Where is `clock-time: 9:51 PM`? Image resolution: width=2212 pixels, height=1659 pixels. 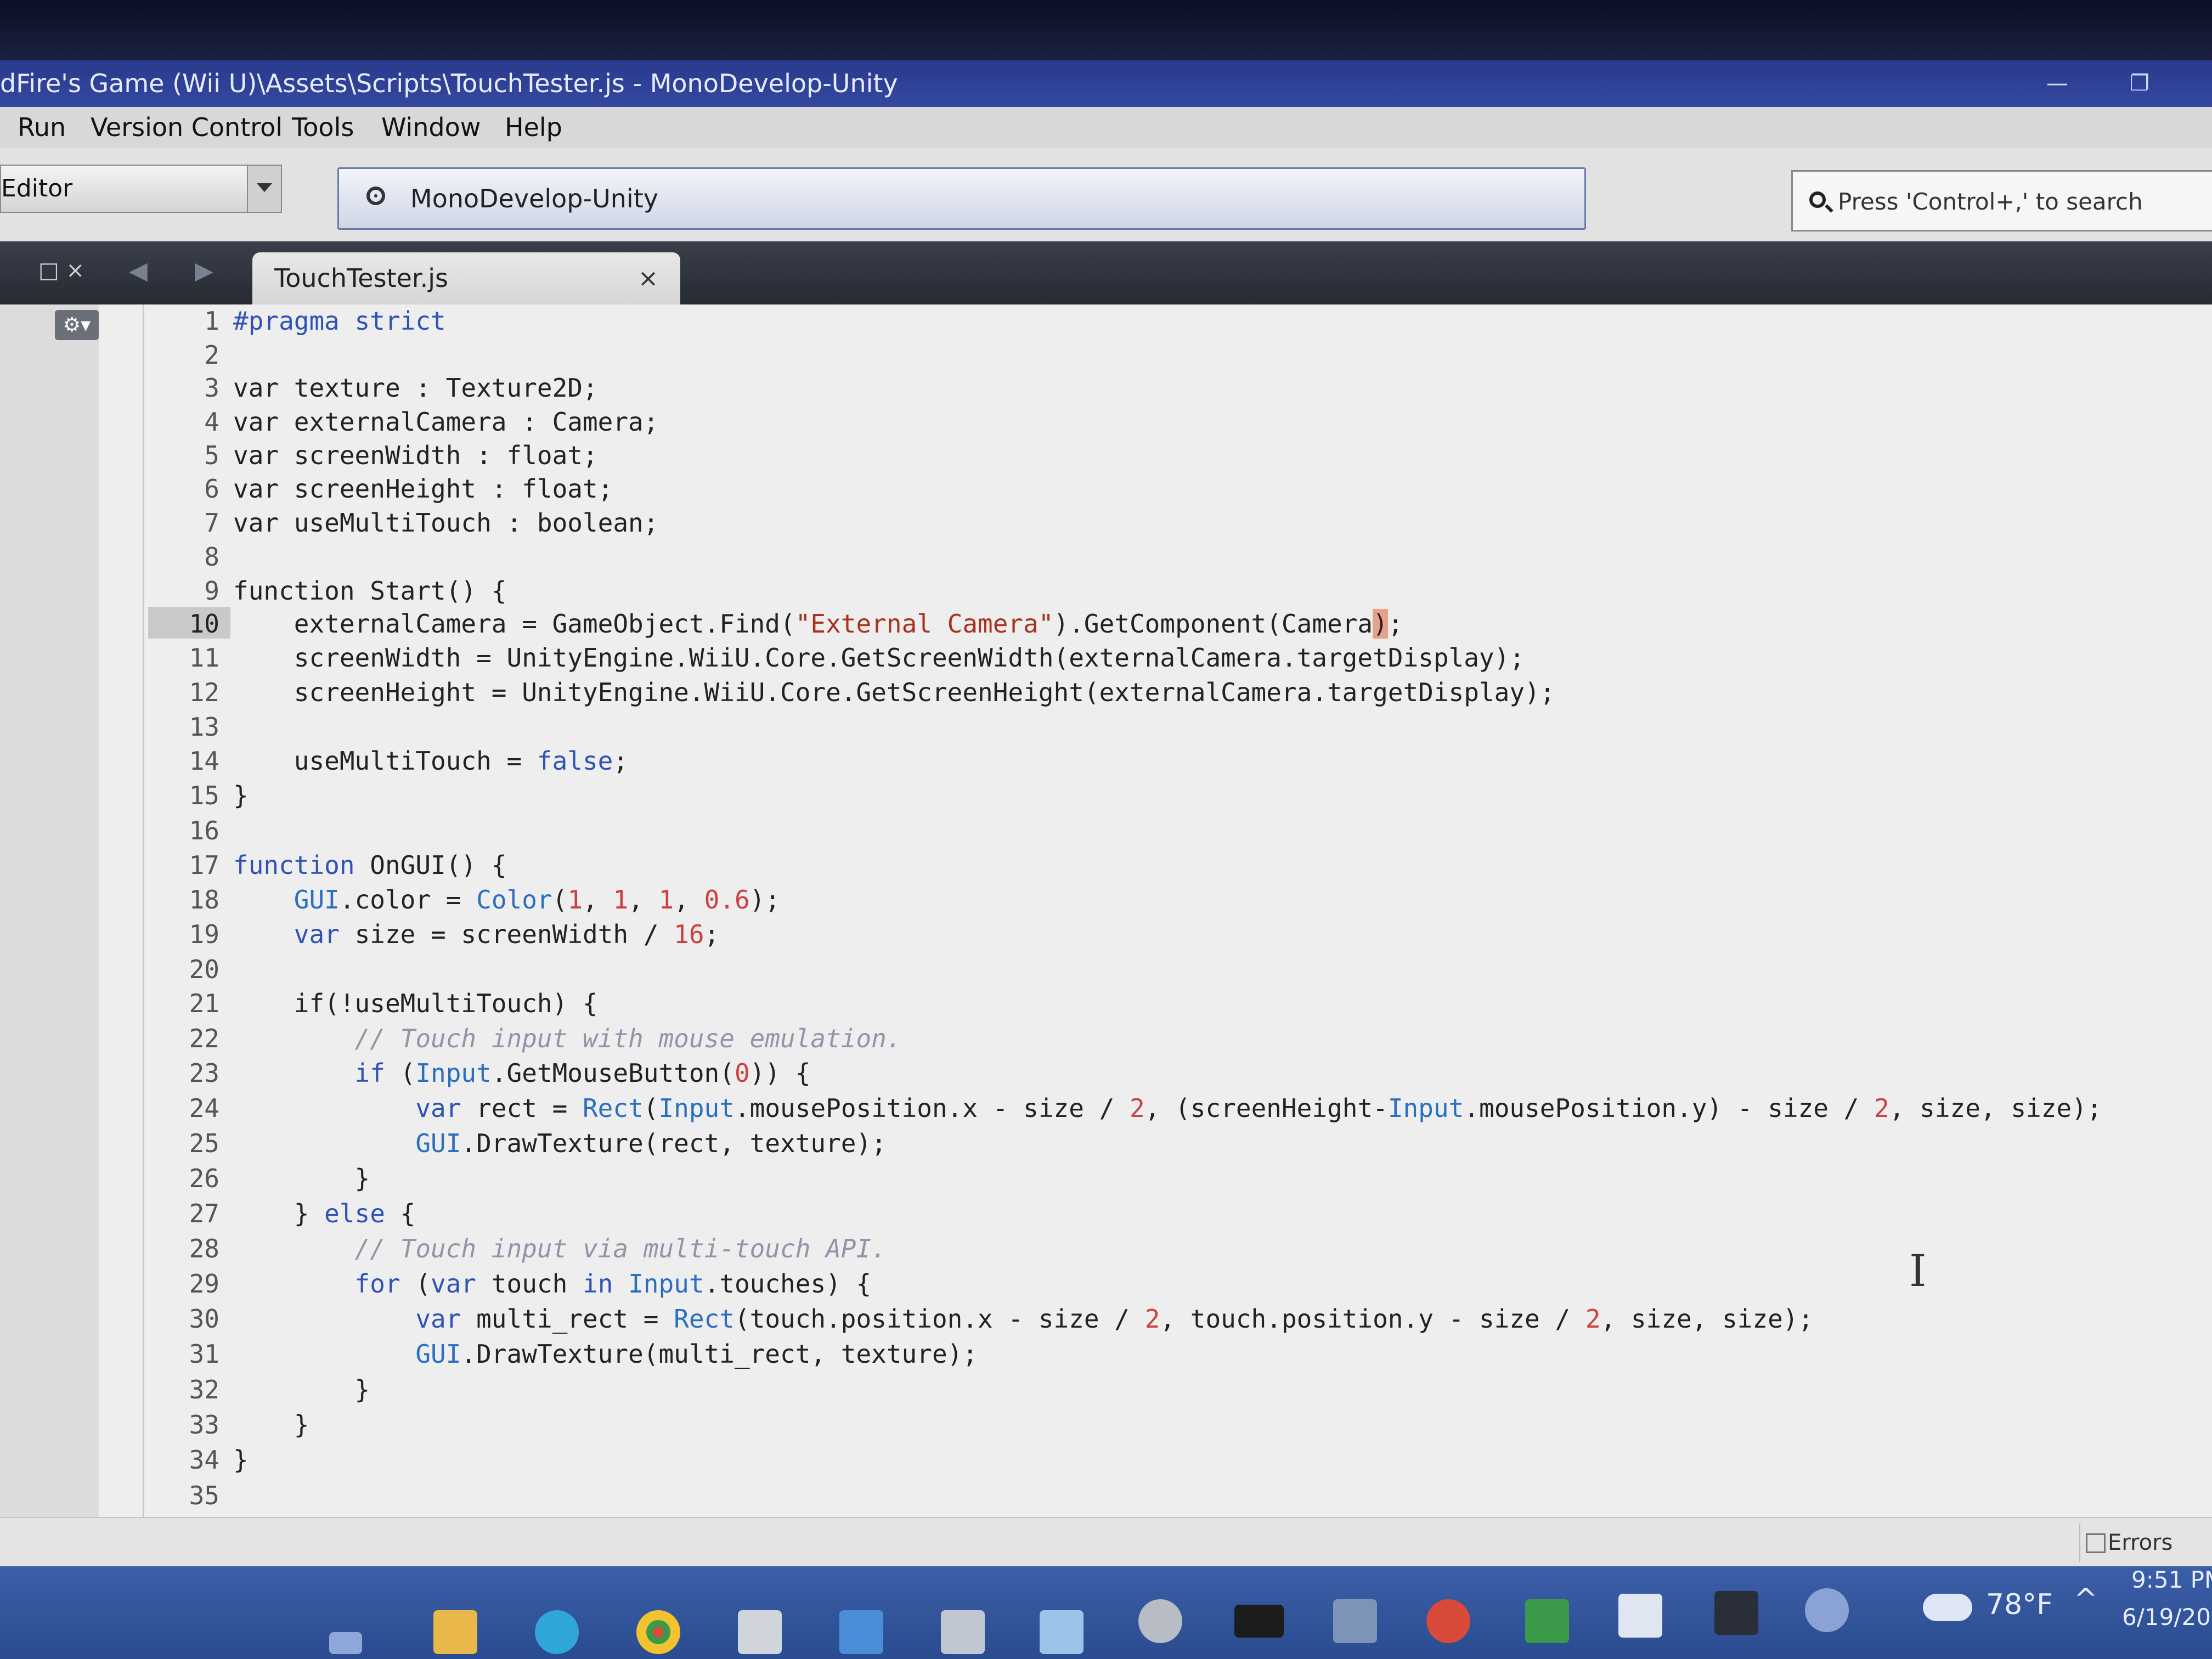
clock-time: 9:51 PM is located at coordinates (2171, 1579).